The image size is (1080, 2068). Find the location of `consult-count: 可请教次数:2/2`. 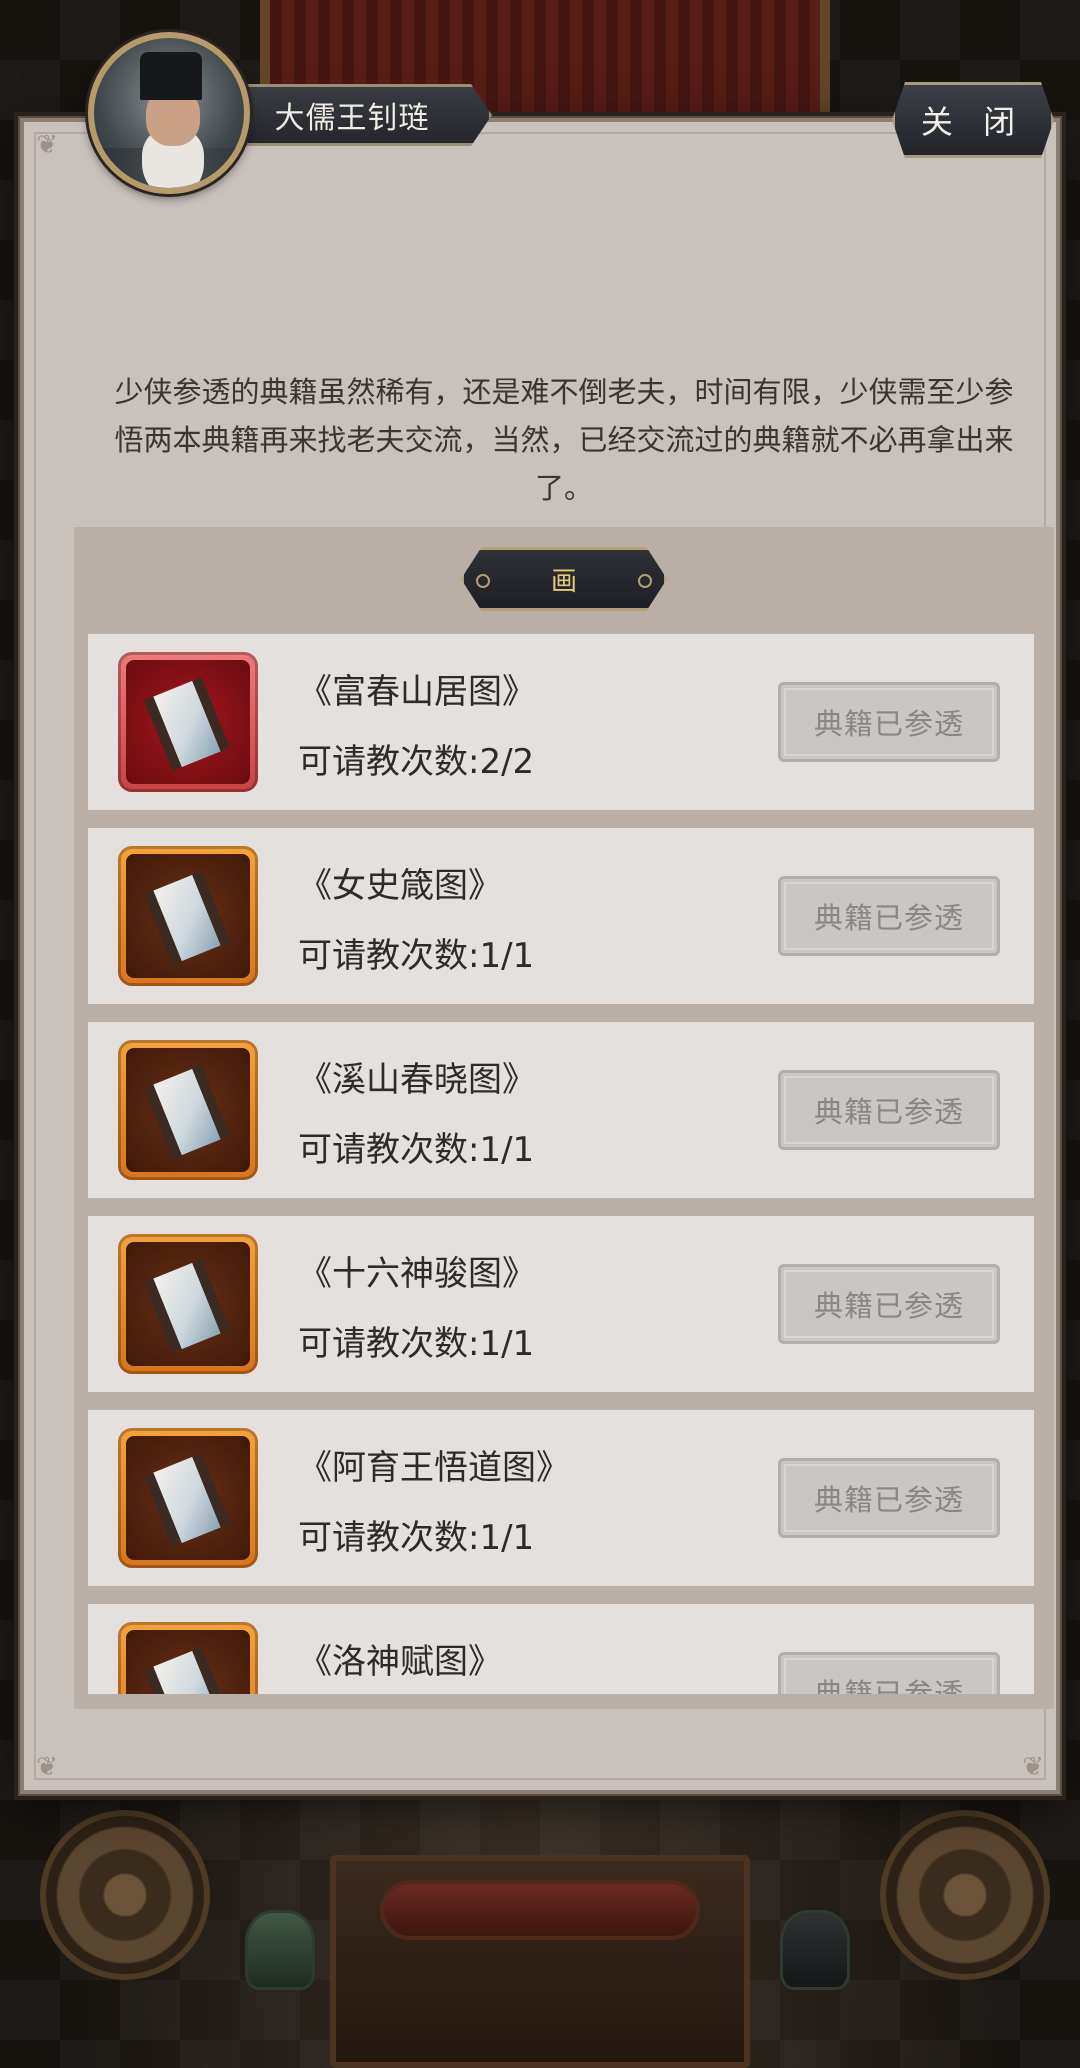

consult-count: 可请教次数:2/2 is located at coordinates (416, 762).